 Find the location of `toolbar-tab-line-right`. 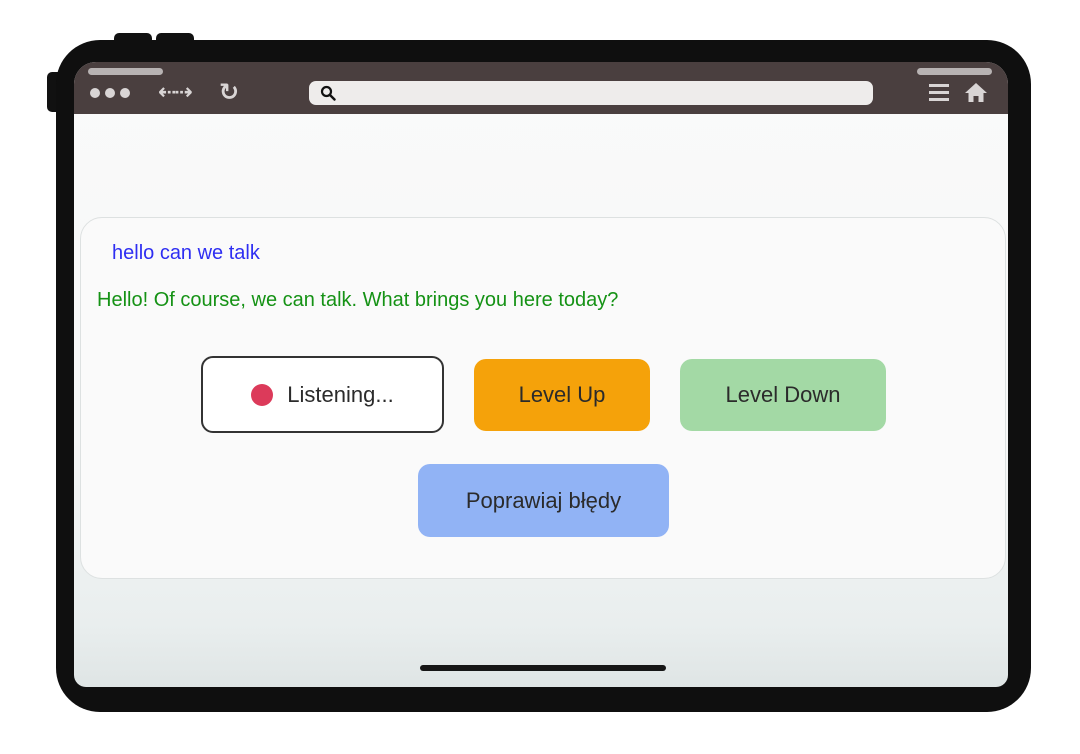

toolbar-tab-line-right is located at coordinates (954, 71).